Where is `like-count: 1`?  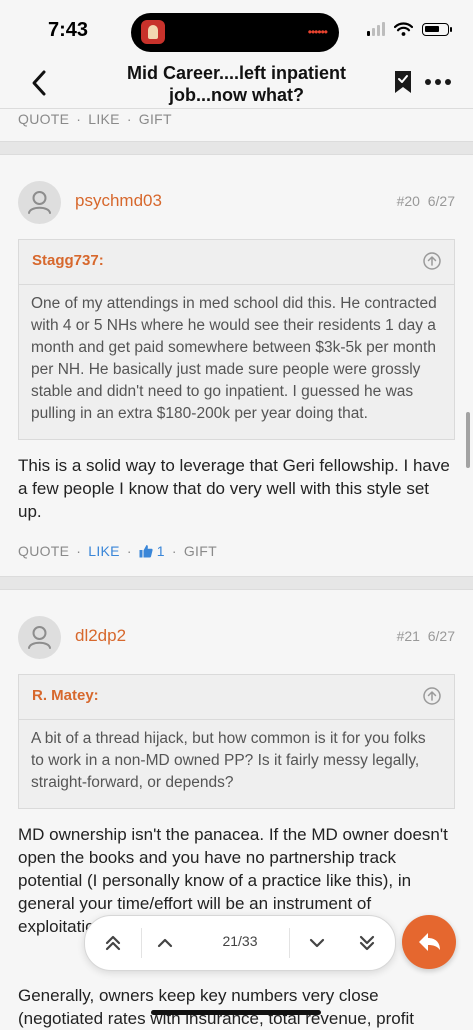
like-count: 1 is located at coordinates (152, 551).